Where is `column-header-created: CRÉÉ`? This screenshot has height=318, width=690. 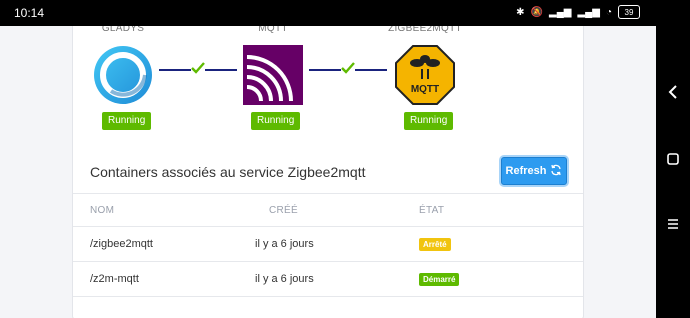 column-header-created: CRÉÉ is located at coordinates (283, 210).